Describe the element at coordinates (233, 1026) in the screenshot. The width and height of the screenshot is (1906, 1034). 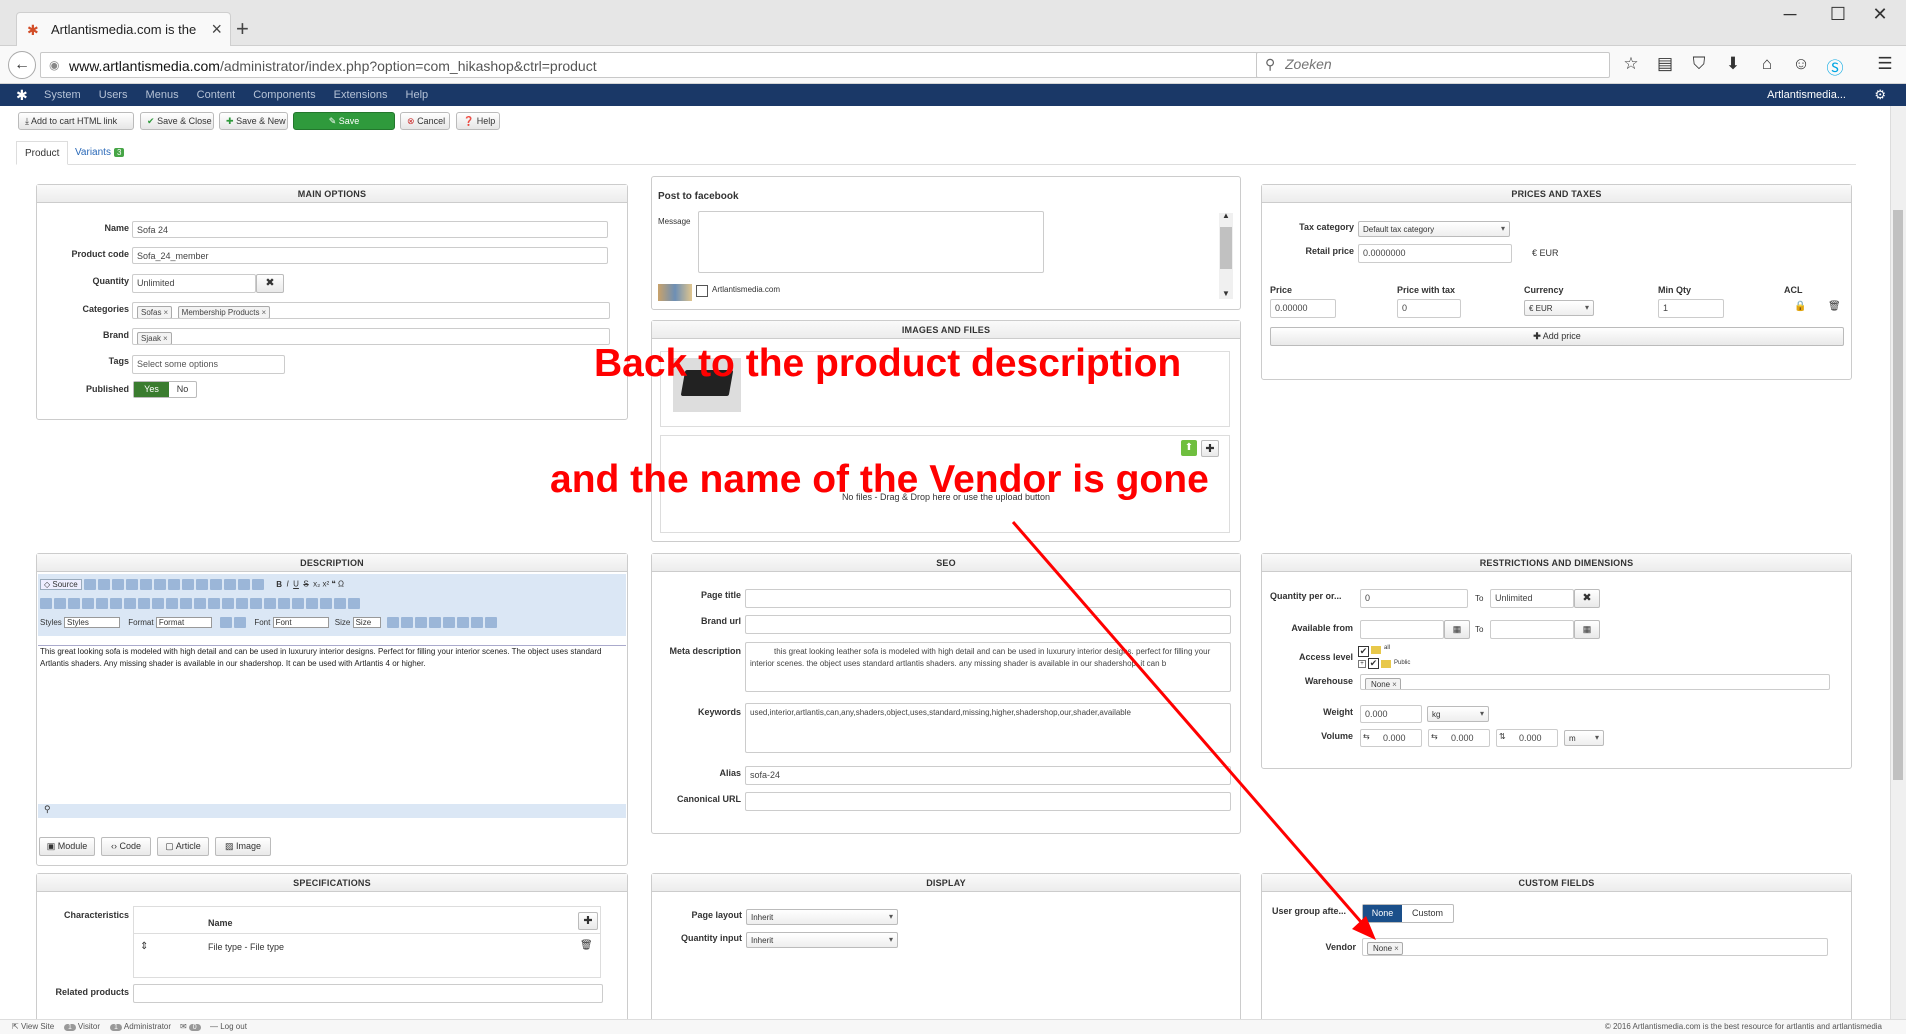
I see `logout-label: Log out` at that location.